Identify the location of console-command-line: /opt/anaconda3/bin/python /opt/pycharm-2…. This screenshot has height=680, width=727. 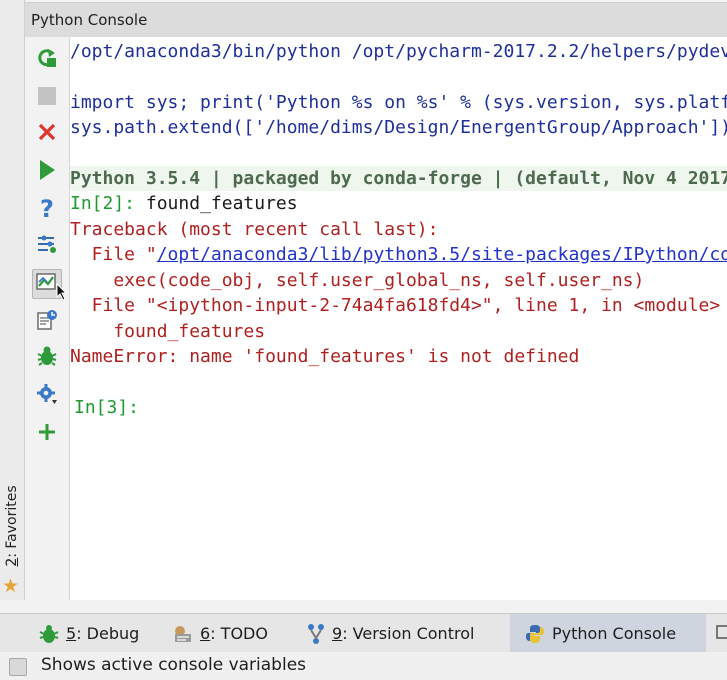
(398, 51).